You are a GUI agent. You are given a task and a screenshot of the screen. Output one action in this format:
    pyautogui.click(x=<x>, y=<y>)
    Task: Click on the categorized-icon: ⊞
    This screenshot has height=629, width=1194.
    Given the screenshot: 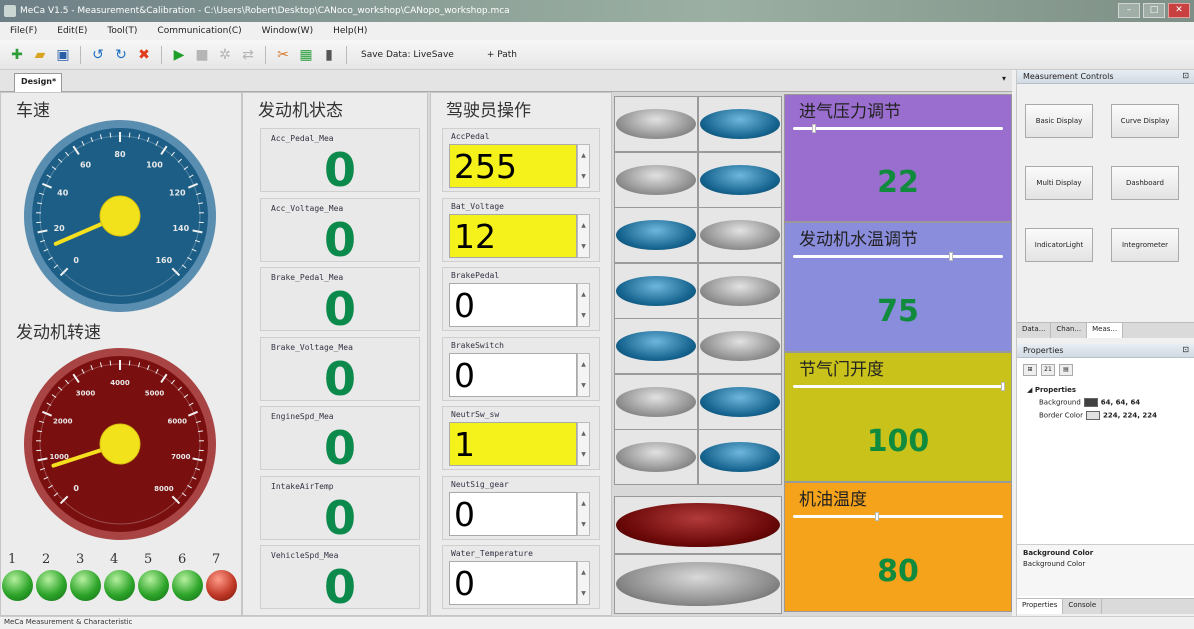 What is the action you would take?
    pyautogui.click(x=1030, y=370)
    